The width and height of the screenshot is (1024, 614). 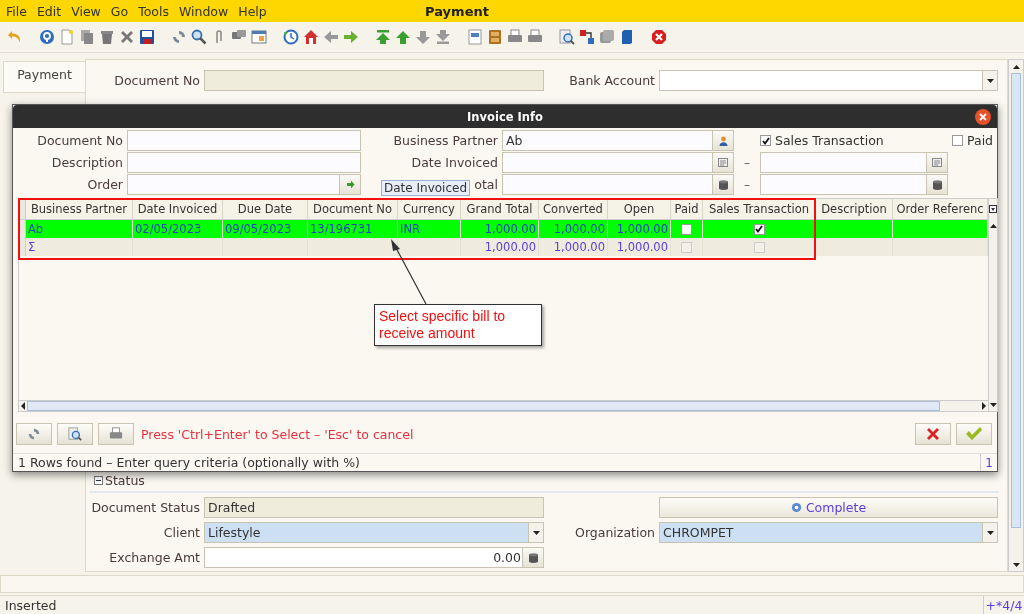 I want to click on history-icon, so click(x=291, y=37).